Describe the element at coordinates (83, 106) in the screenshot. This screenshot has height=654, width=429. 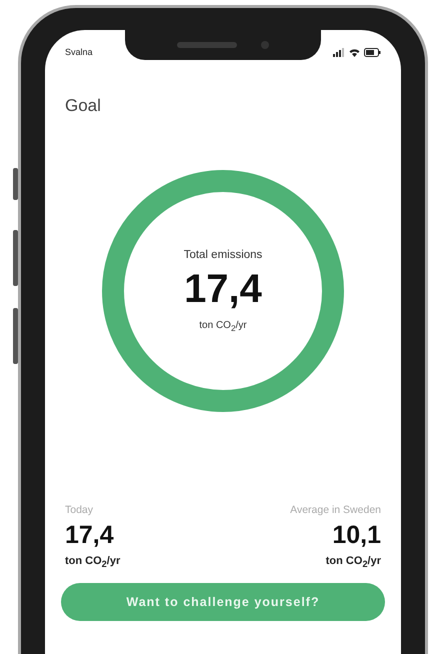
I see `page-title: Goal` at that location.